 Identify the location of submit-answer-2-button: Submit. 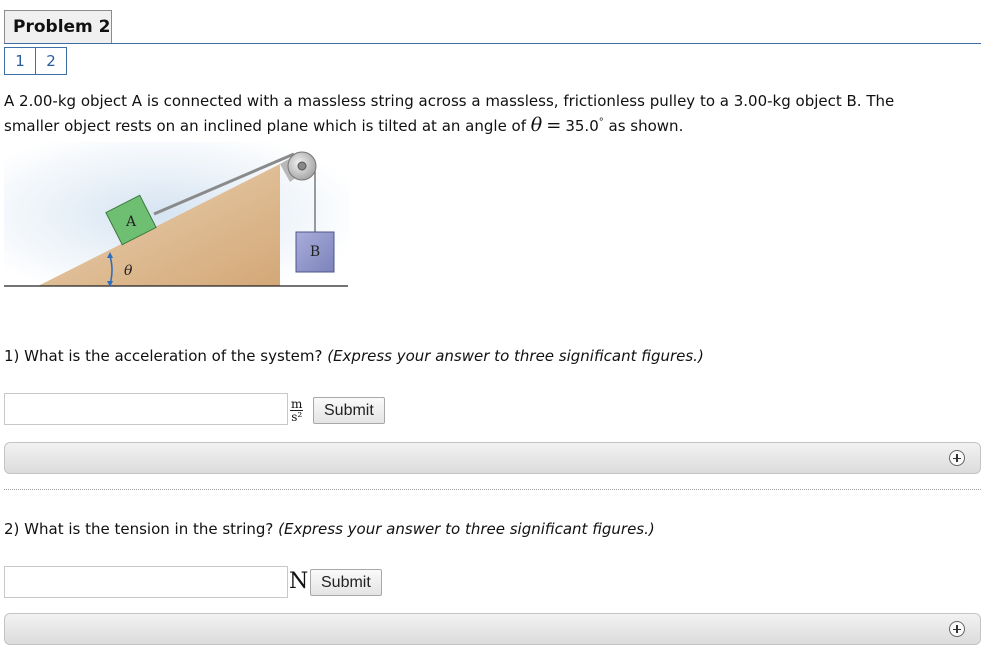
(346, 582).